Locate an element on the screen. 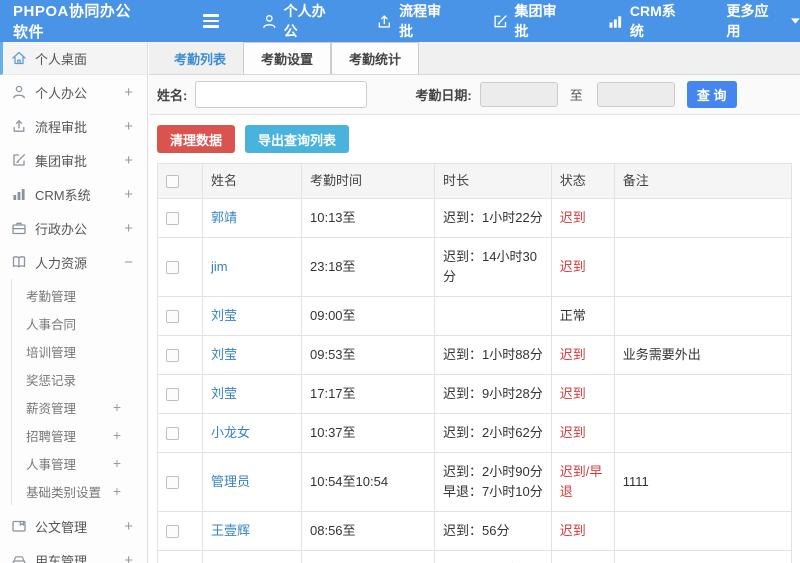 Image resolution: width=800 pixels, height=563 pixels. duration-cell: 迟到：5小时33分早退：4小时67分 is located at coordinates (493, 556).